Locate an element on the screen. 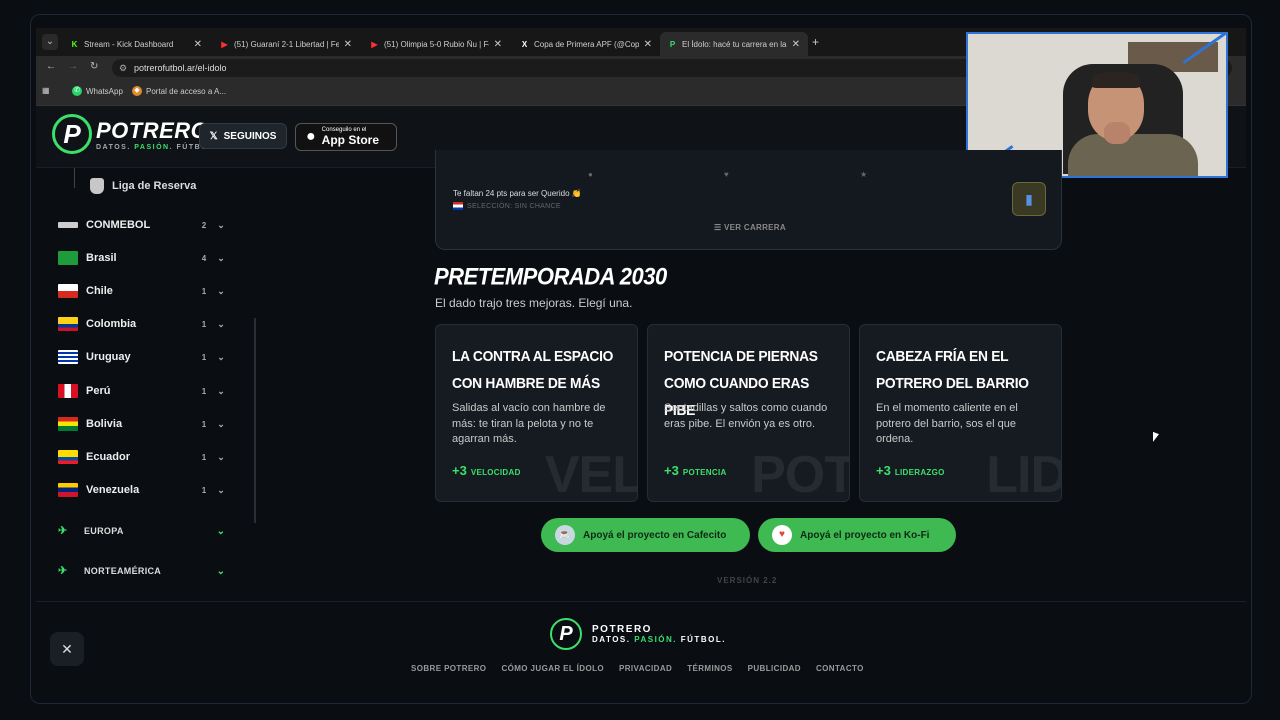 The width and height of the screenshot is (1280, 720). potrero-logo: P POTRERO DATOS. PASIÓN. FÚTBOL. is located at coordinates (134, 134).